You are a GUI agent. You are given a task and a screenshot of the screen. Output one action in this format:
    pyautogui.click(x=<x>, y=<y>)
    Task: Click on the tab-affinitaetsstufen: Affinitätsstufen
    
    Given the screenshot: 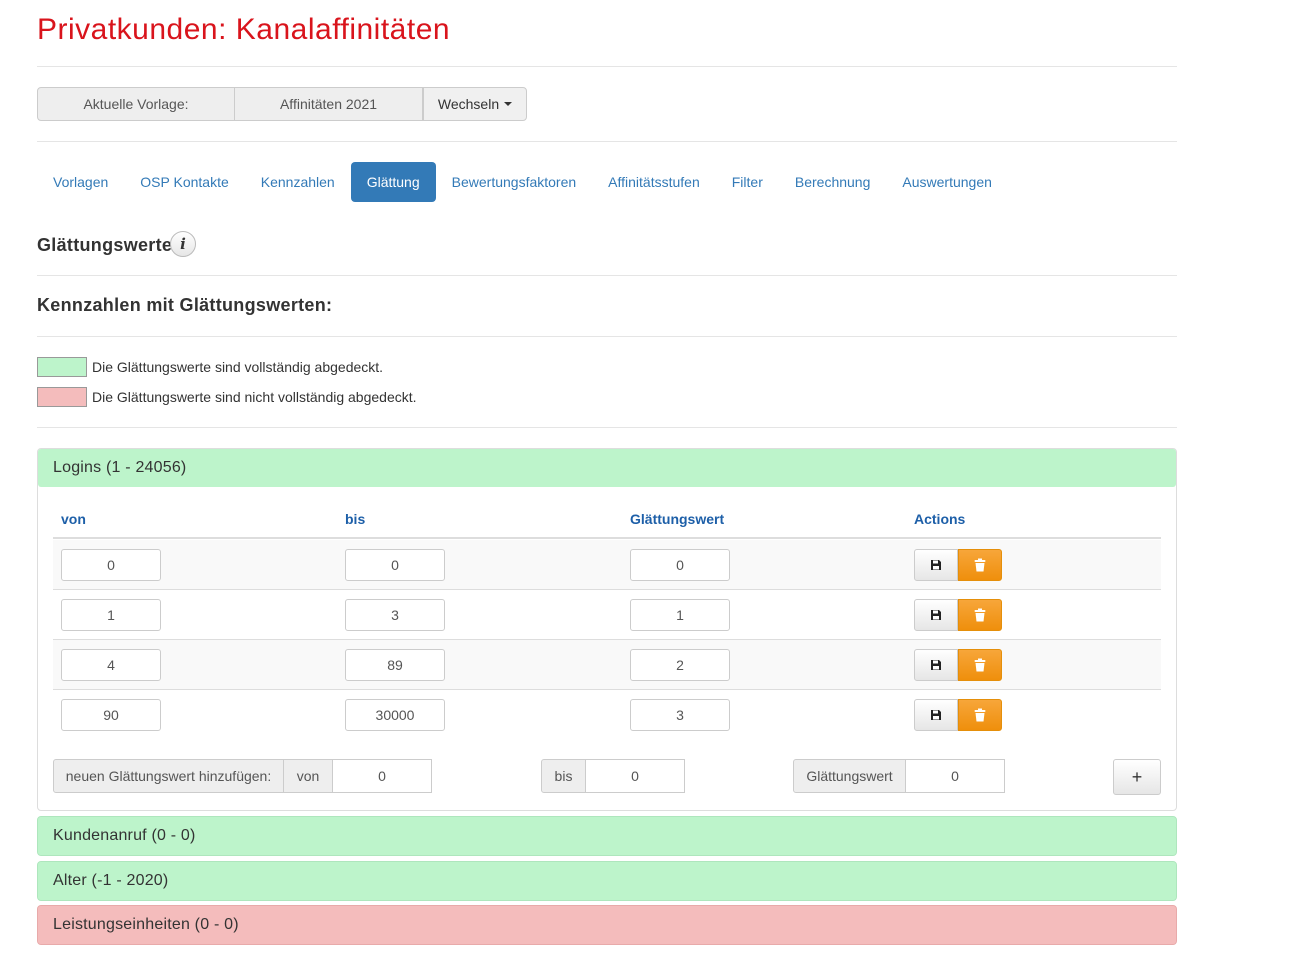 What is the action you would take?
    pyautogui.click(x=654, y=182)
    